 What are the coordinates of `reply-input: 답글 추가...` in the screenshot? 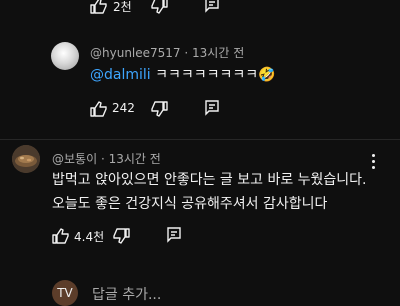 It's located at (126, 294).